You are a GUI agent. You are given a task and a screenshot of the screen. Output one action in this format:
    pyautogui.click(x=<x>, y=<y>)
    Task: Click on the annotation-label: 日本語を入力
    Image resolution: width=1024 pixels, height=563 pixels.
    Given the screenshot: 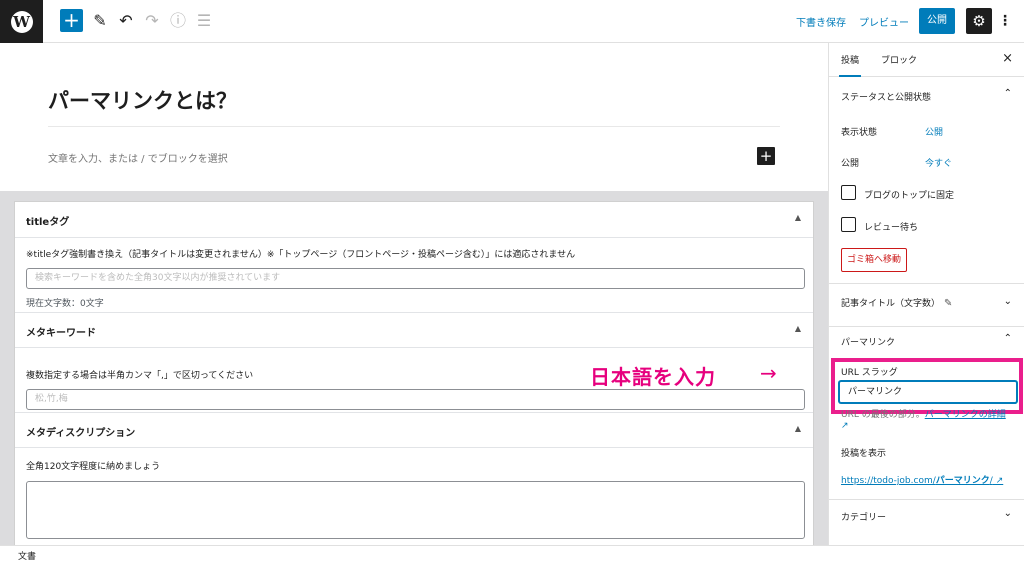 What is the action you would take?
    pyautogui.click(x=653, y=377)
    